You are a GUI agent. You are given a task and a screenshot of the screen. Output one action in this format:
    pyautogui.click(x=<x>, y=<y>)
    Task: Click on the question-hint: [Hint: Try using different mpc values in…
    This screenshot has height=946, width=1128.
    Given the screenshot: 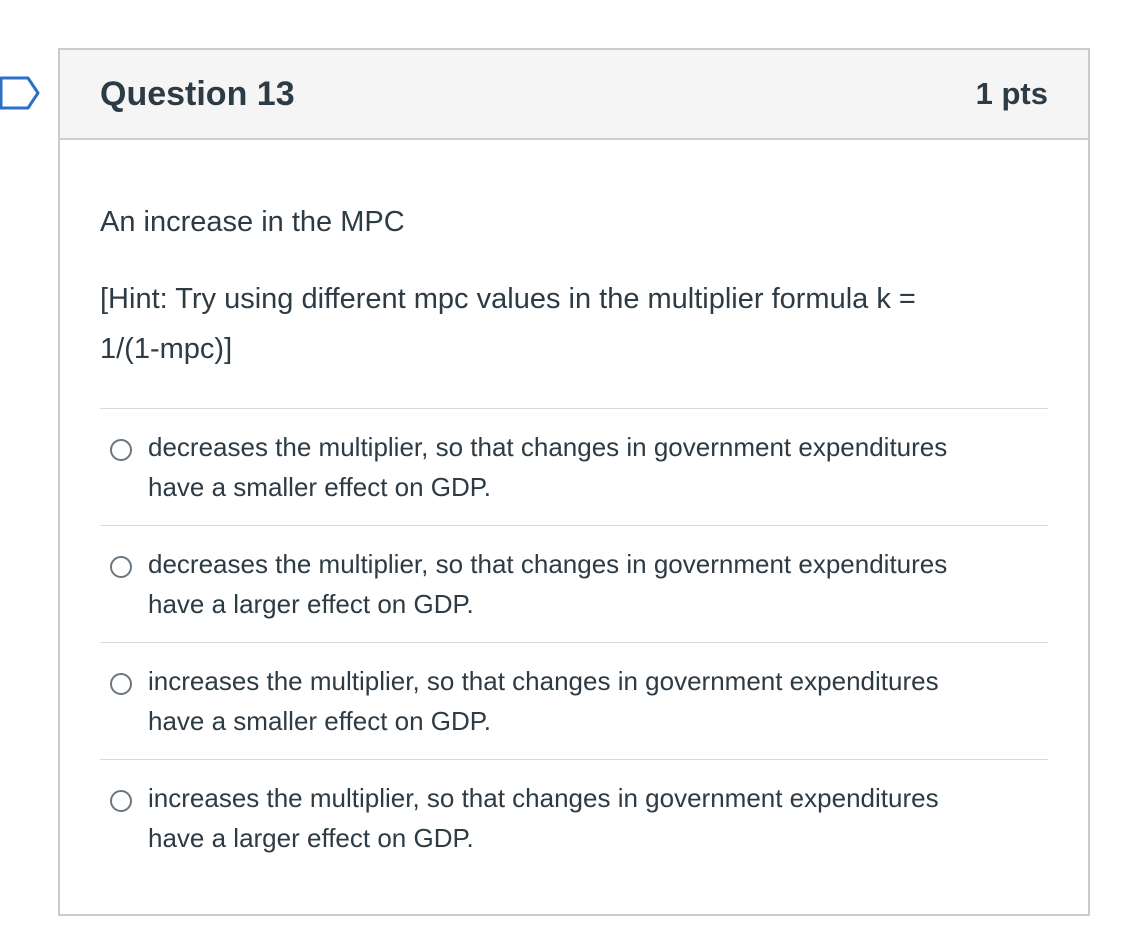 What is the action you would take?
    pyautogui.click(x=574, y=324)
    